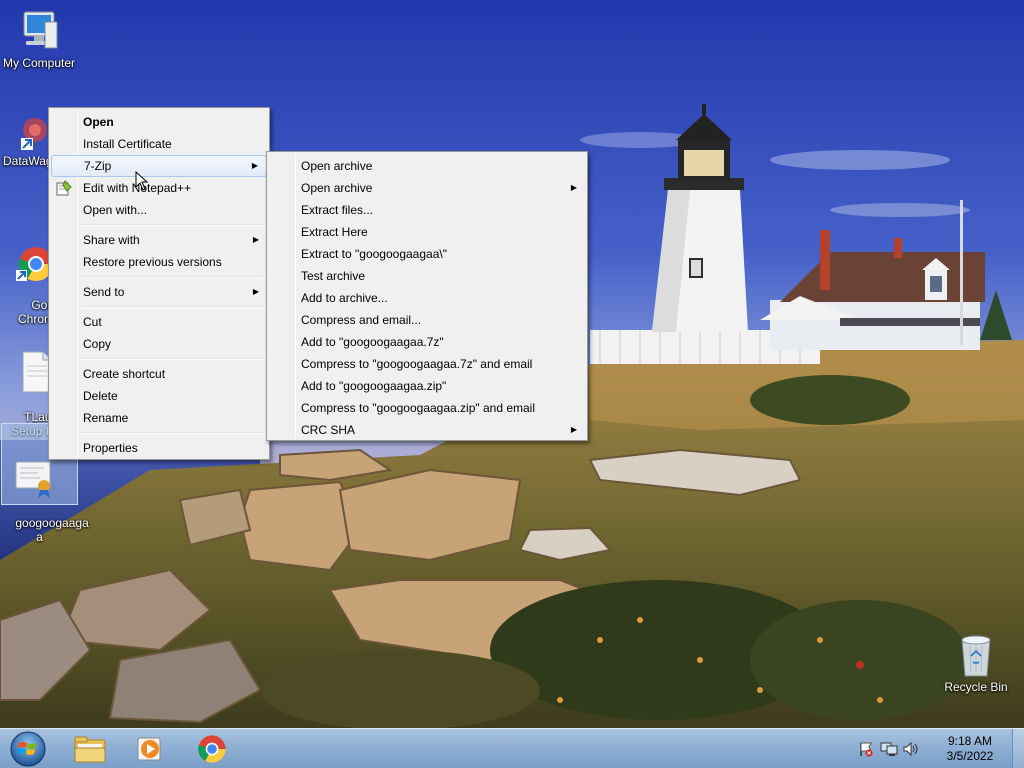 The width and height of the screenshot is (1024, 768). Describe the element at coordinates (64, 188) in the screenshot. I see `notepad-plus-plus-icon` at that location.